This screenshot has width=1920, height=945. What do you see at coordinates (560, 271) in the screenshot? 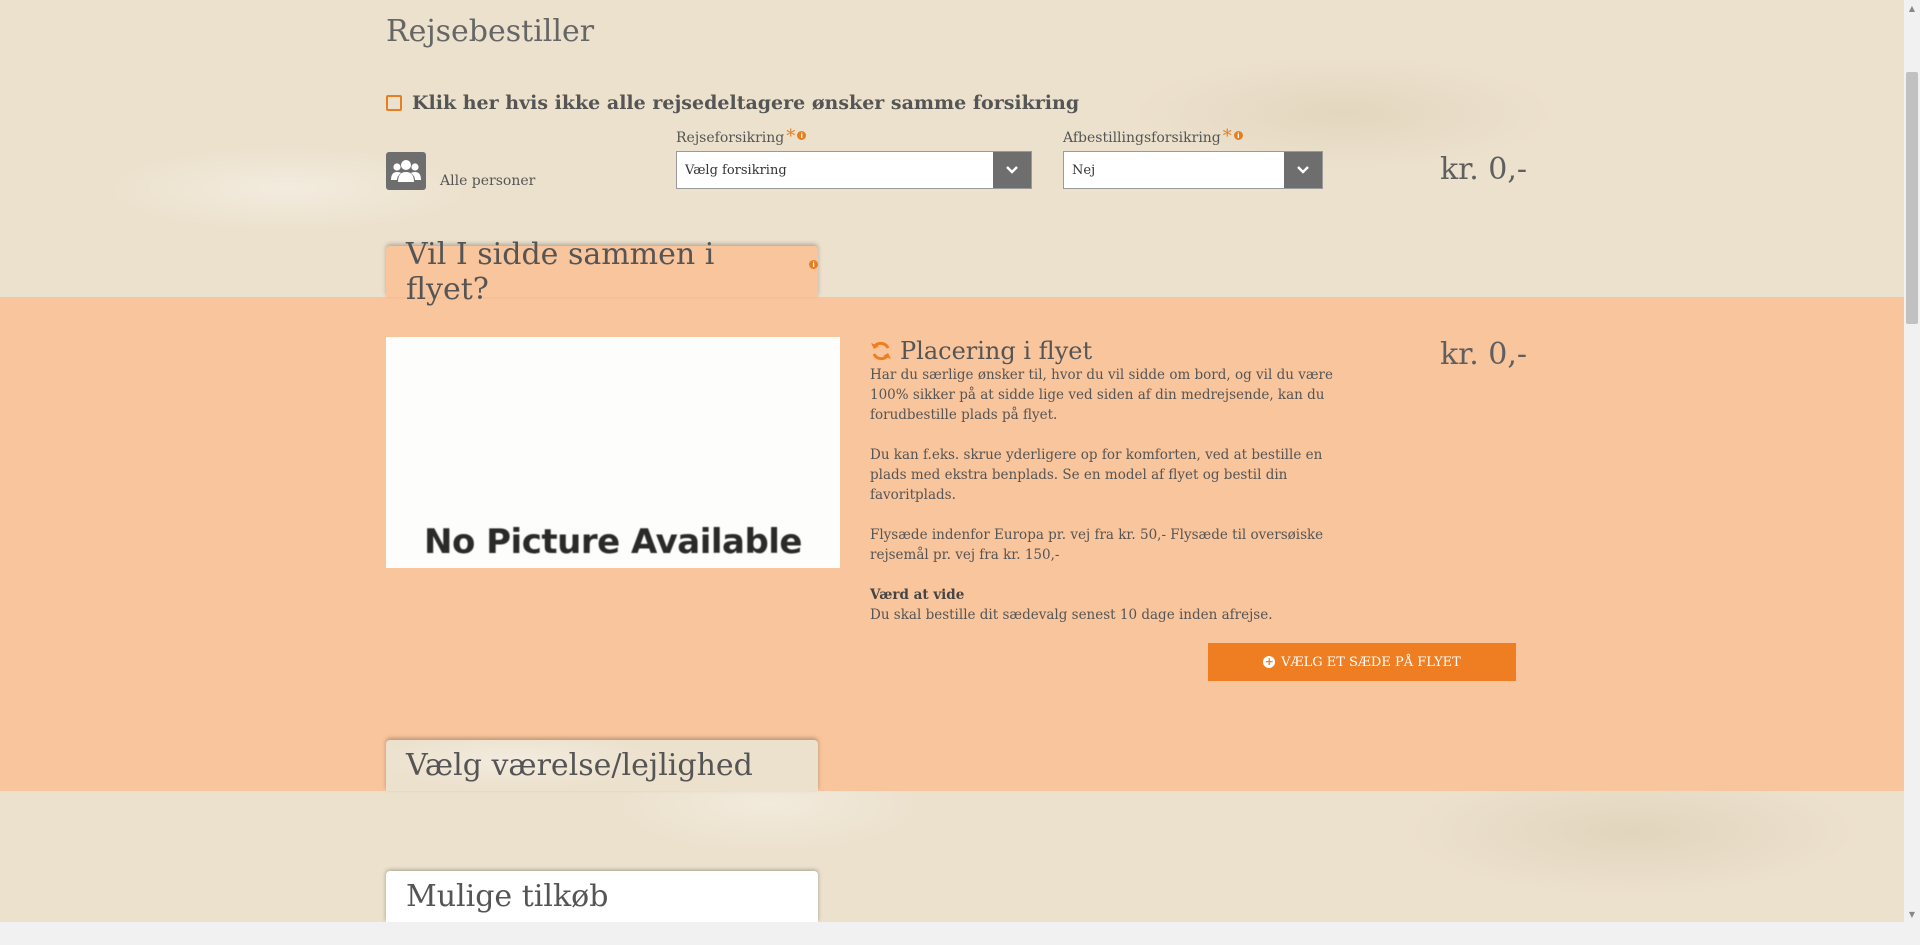
I see `seating-tab-title: Vil I sidde sammen i flyet?` at bounding box center [560, 271].